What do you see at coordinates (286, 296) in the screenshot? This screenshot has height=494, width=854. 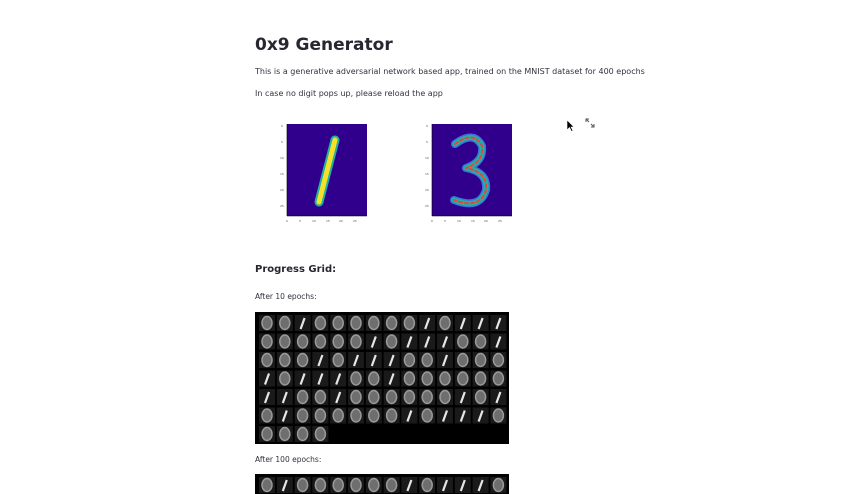 I see `grid-label-10-epochs: After 10 epochs:` at bounding box center [286, 296].